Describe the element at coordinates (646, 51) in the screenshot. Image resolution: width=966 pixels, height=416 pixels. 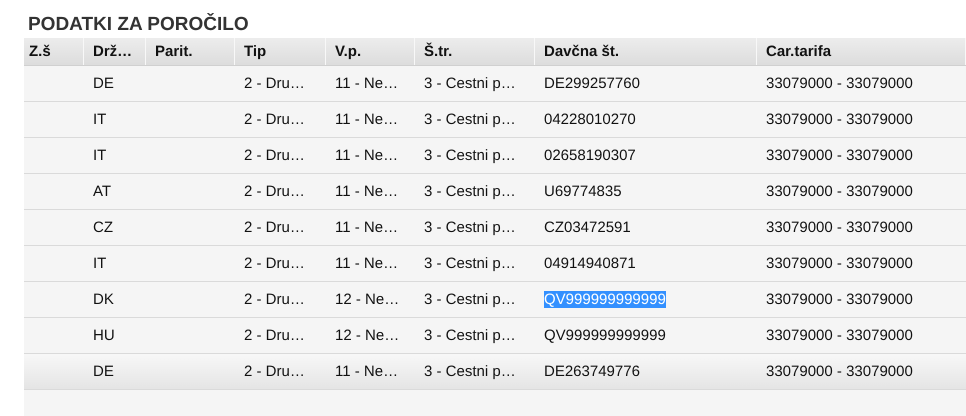
I see `column-header: Davčna št.` at that location.